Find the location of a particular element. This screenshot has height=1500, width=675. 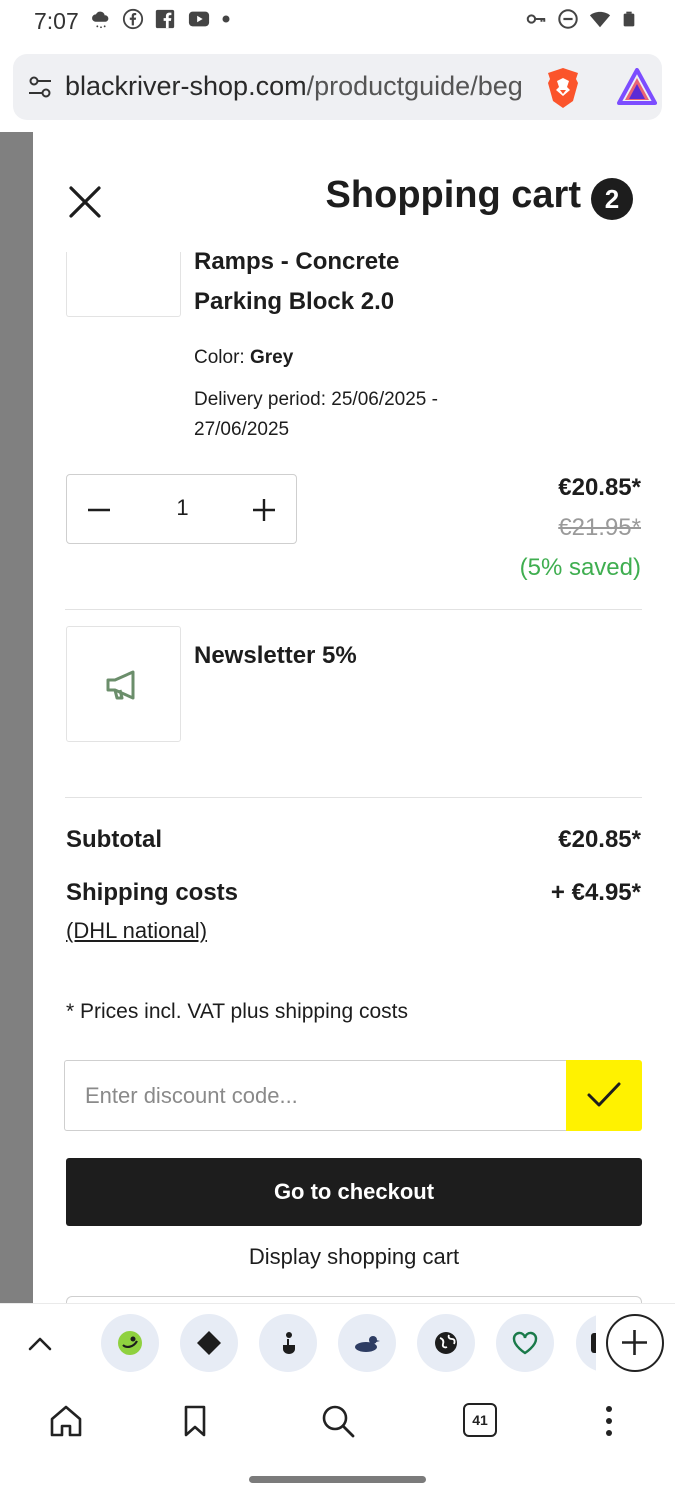

home-icon is located at coordinates (66, 1421).